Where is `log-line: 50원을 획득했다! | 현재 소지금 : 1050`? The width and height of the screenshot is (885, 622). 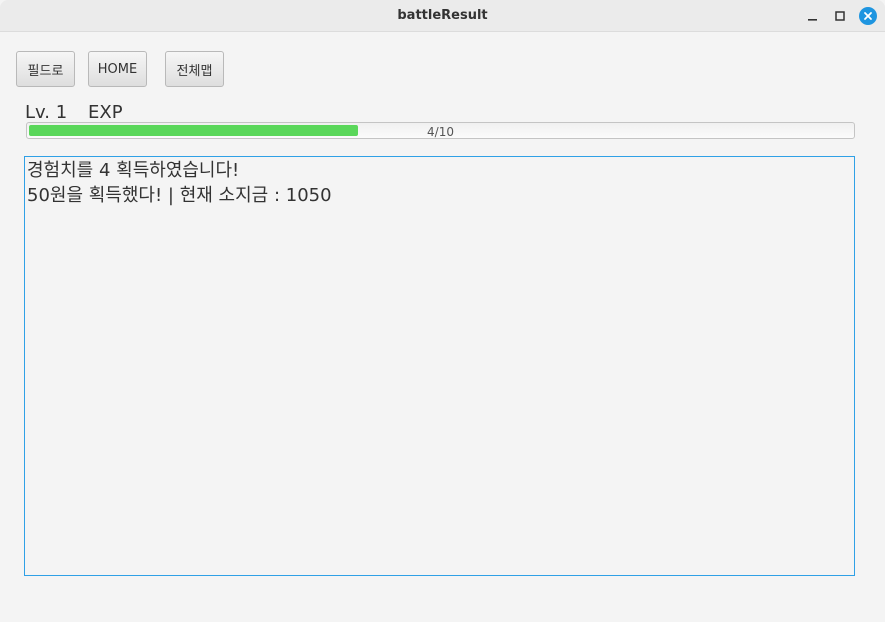
log-line: 50원을 획득했다! | 현재 소지금 : 1050 is located at coordinates (179, 195).